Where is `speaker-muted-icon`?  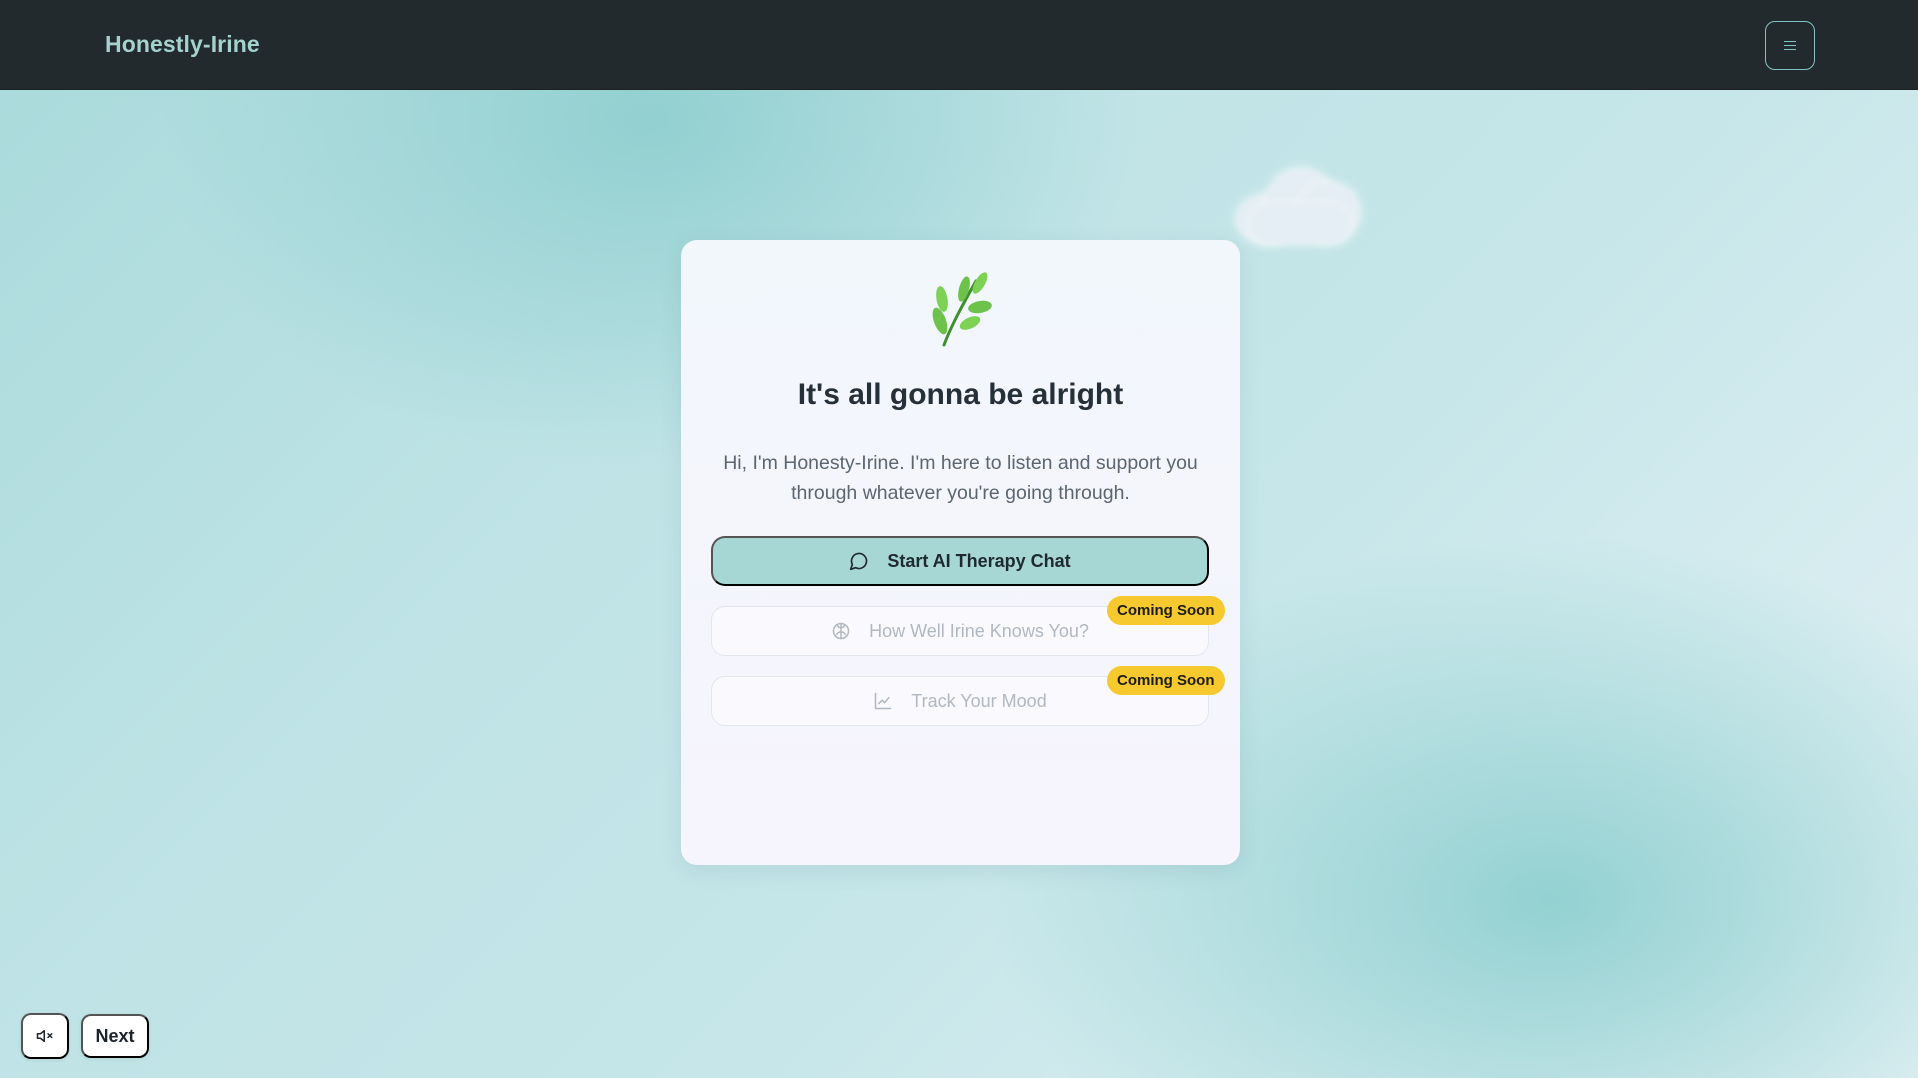 speaker-muted-icon is located at coordinates (44, 1036).